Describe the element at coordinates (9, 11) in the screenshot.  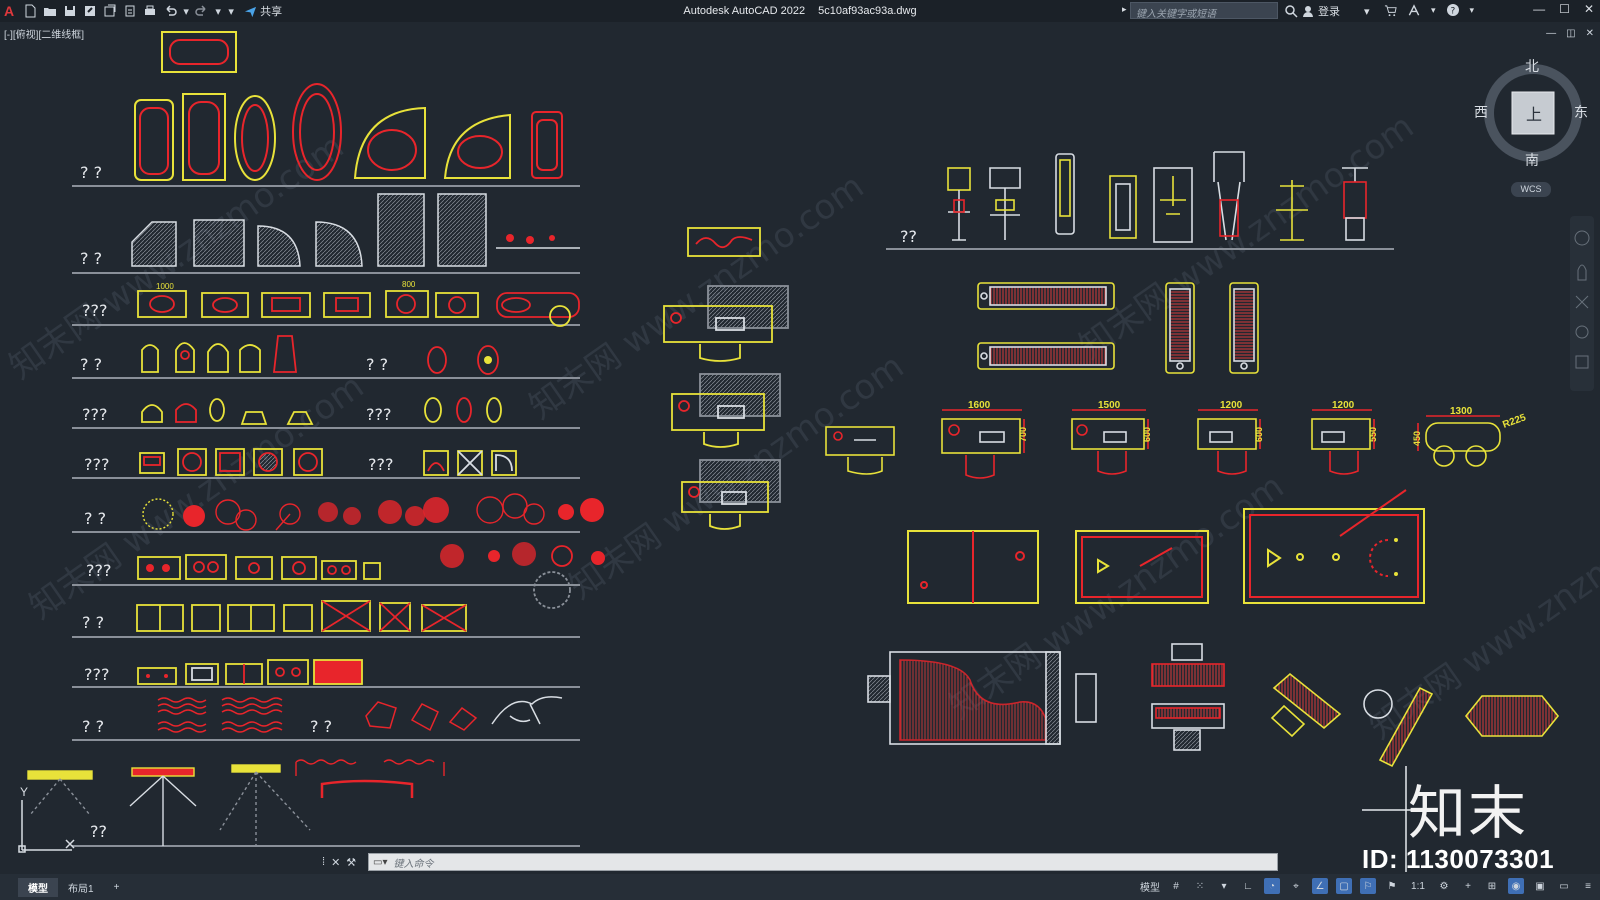
I see `app-menu-button: A` at that location.